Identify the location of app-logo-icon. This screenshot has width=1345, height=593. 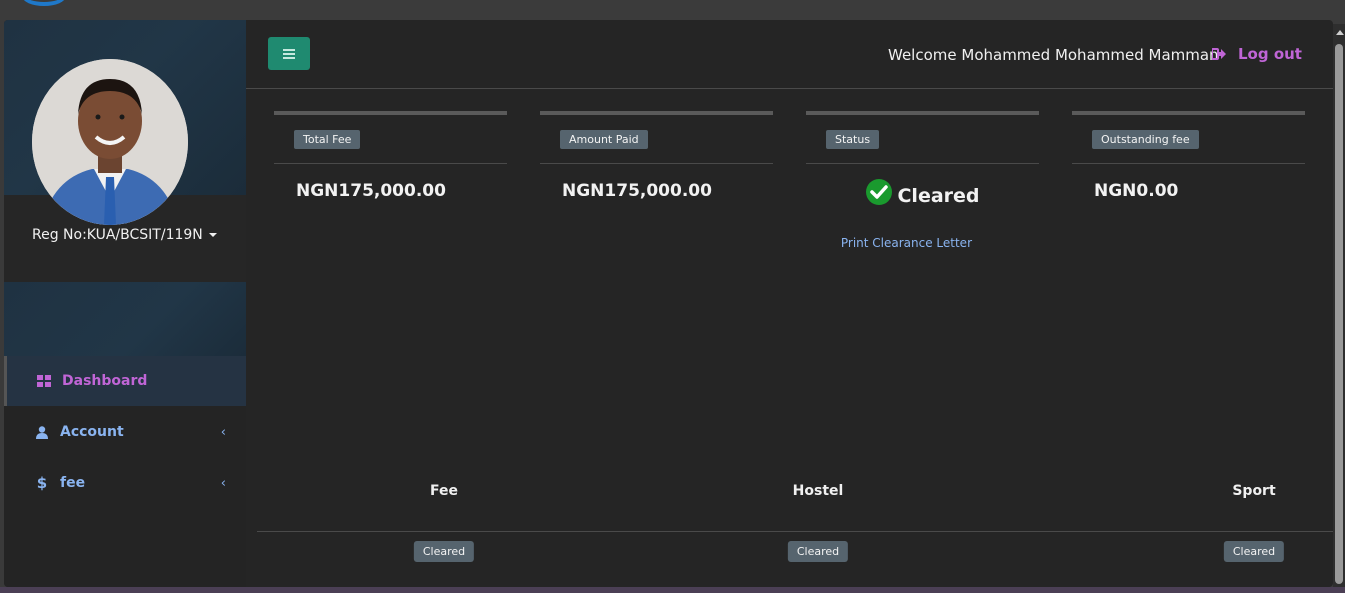
(44, 3).